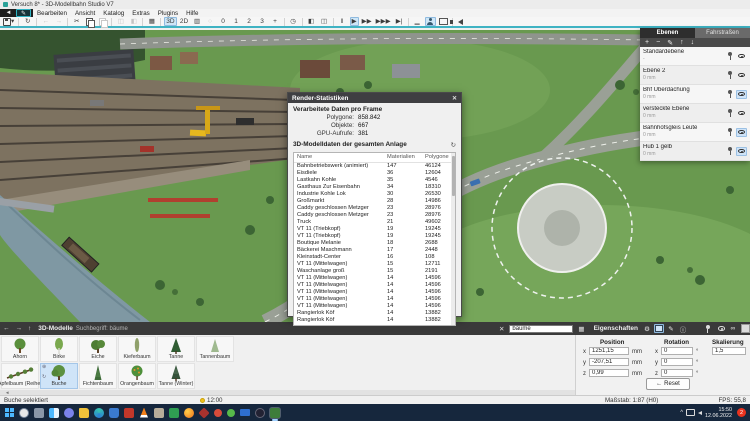 This screenshot has height=421, width=750. Describe the element at coordinates (223, 21) in the screenshot. I see `camera-0-button: 0` at that location.